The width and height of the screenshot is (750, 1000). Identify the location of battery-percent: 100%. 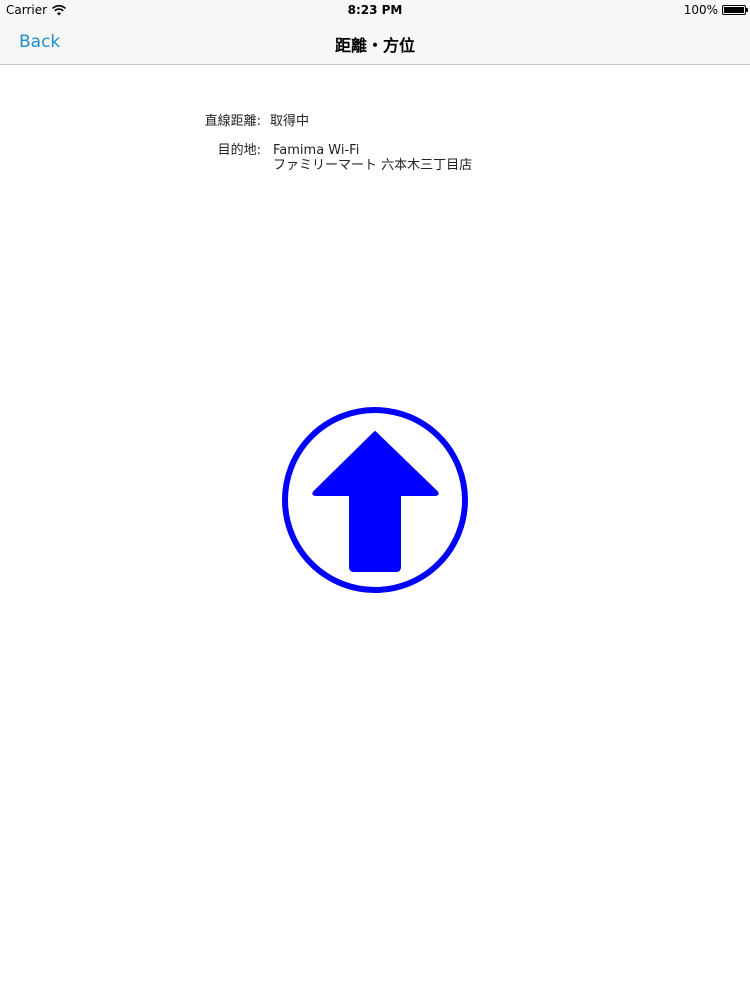
(700, 10).